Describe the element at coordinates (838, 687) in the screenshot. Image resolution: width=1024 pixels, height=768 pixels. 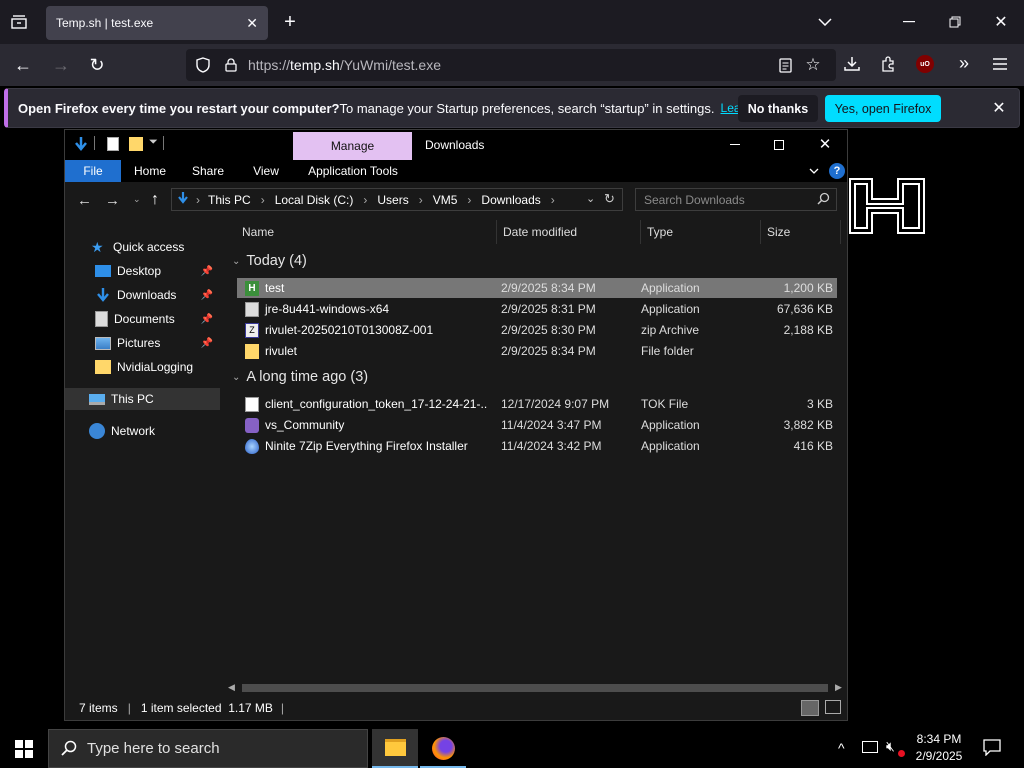
I see `scroll-right-icon: ▶` at that location.